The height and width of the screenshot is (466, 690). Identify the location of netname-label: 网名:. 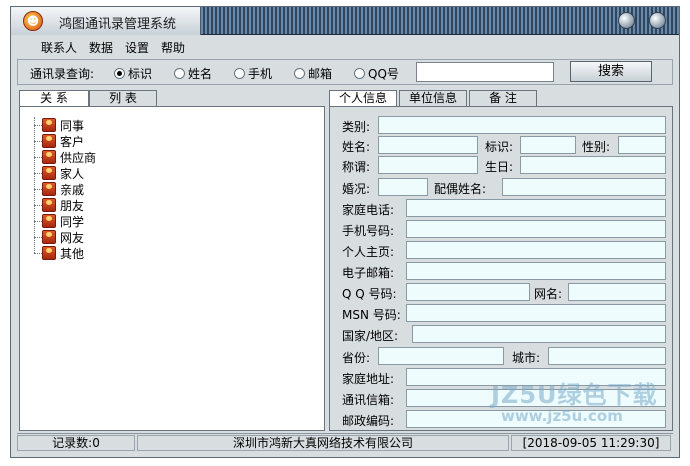
(548, 294).